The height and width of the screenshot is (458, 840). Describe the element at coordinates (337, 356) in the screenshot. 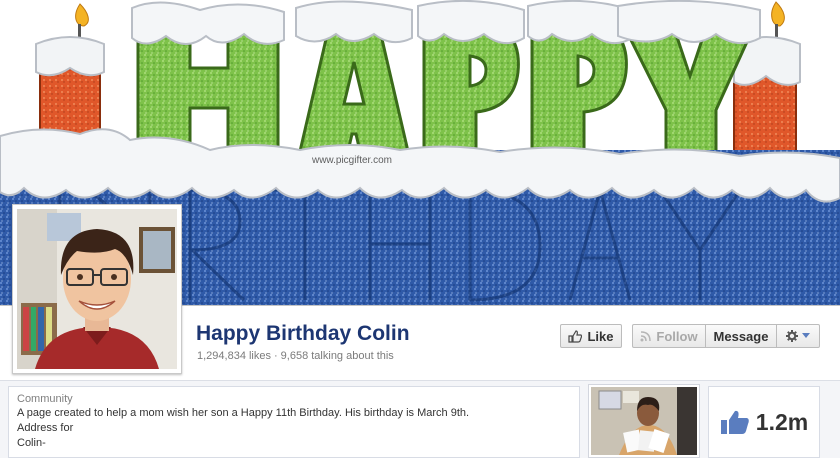

I see `talking-about-count: 9,658 talking about this` at that location.